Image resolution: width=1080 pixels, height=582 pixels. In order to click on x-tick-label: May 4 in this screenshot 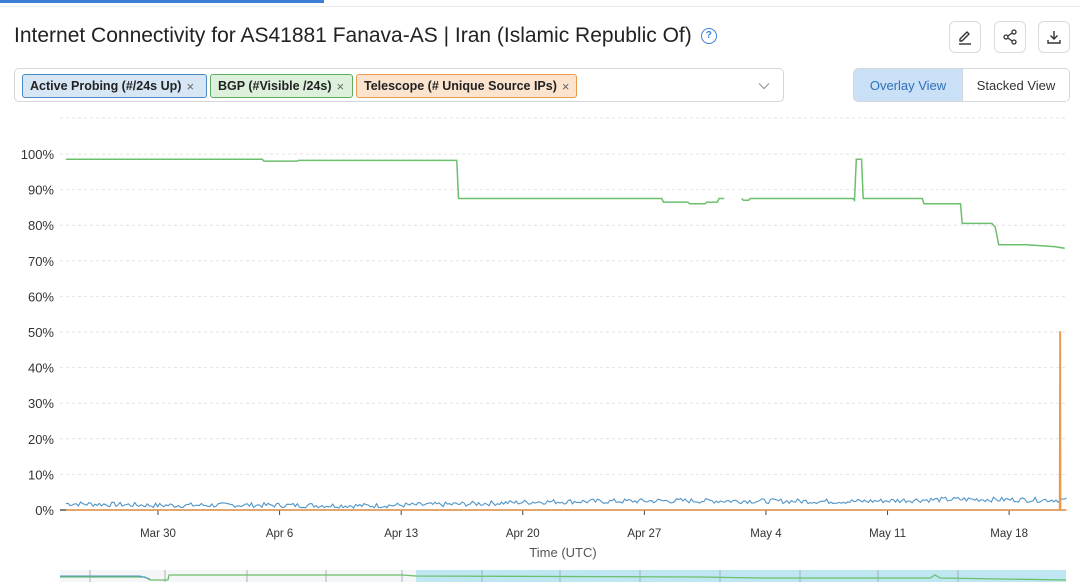, I will do `click(766, 534)`.